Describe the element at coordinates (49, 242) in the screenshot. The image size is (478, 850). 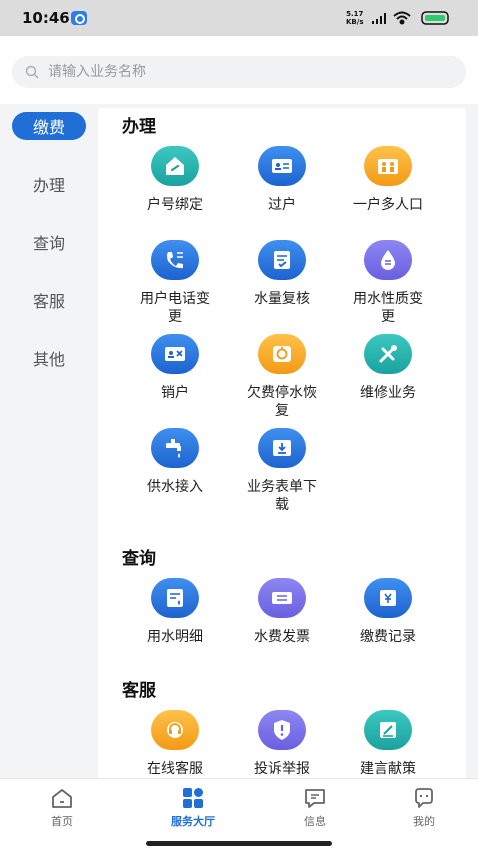
I see `sidebar-item-query: 查询` at that location.